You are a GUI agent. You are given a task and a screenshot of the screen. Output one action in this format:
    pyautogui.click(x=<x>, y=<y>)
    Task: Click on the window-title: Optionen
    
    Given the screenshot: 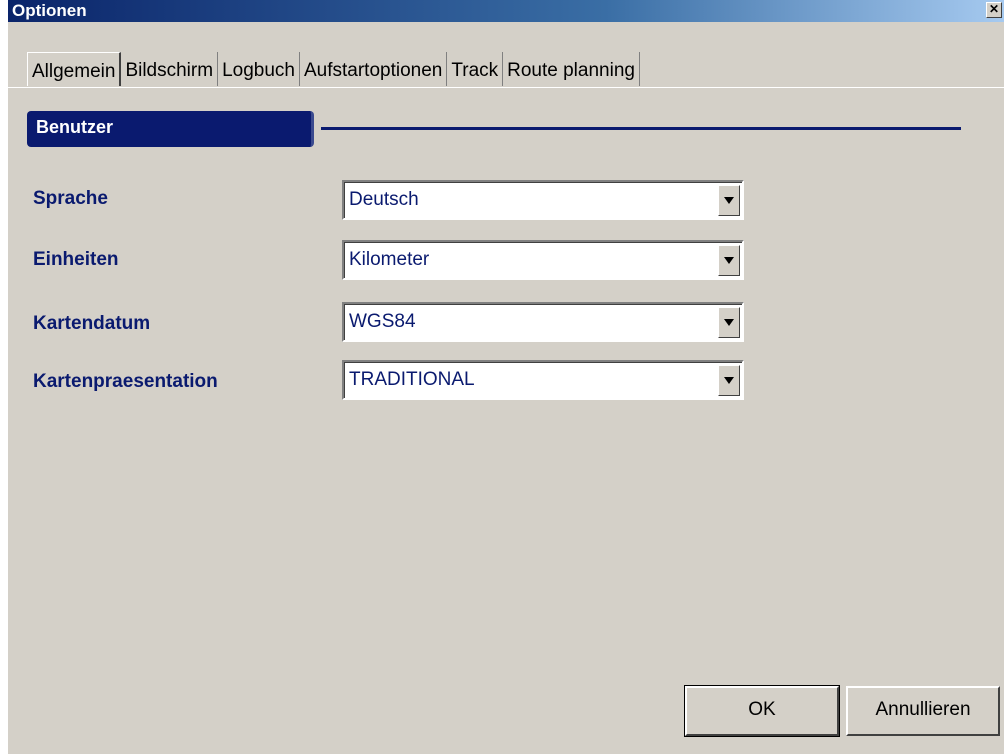 What is the action you would take?
    pyautogui.click(x=49, y=10)
    